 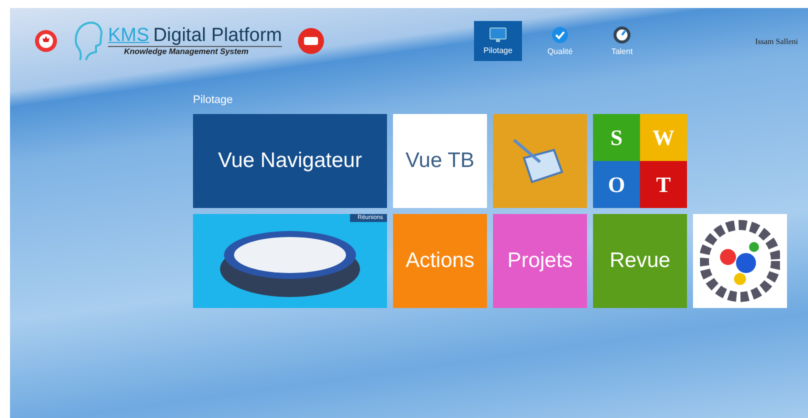 I want to click on gauge-icon, so click(x=622, y=35).